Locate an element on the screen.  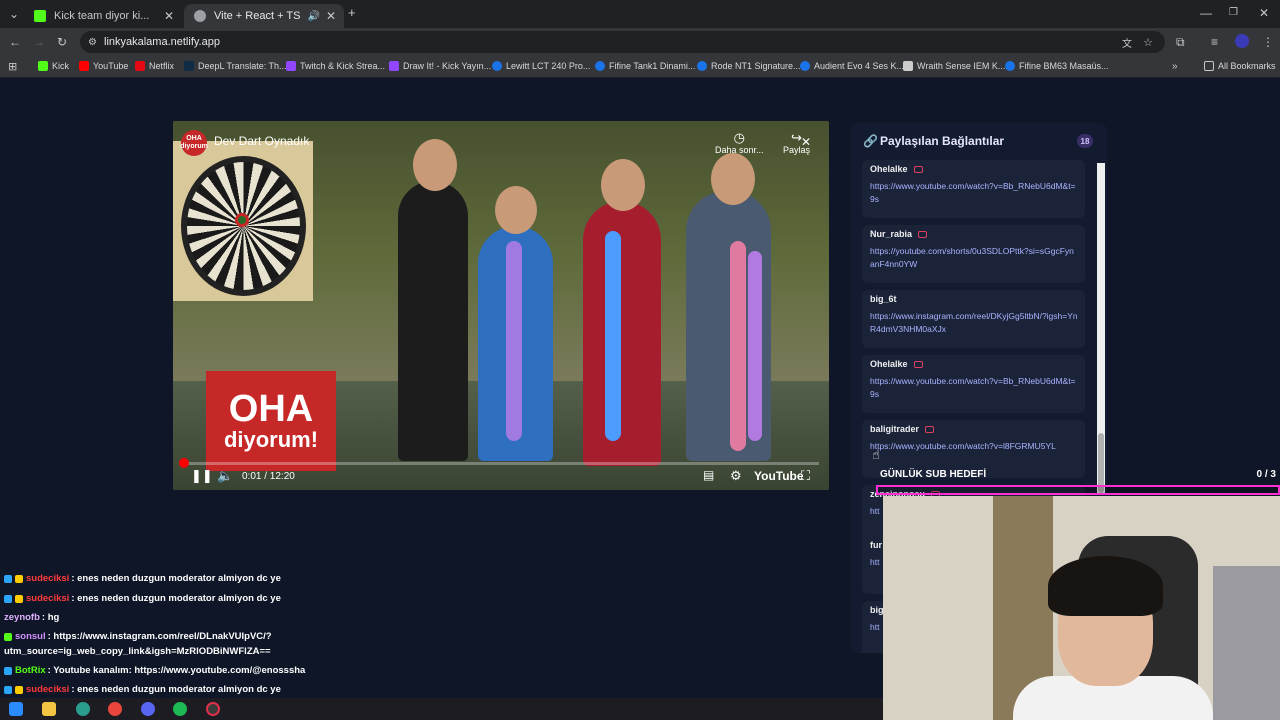
mouse-cursor: ☝ is located at coordinates (876, 454).